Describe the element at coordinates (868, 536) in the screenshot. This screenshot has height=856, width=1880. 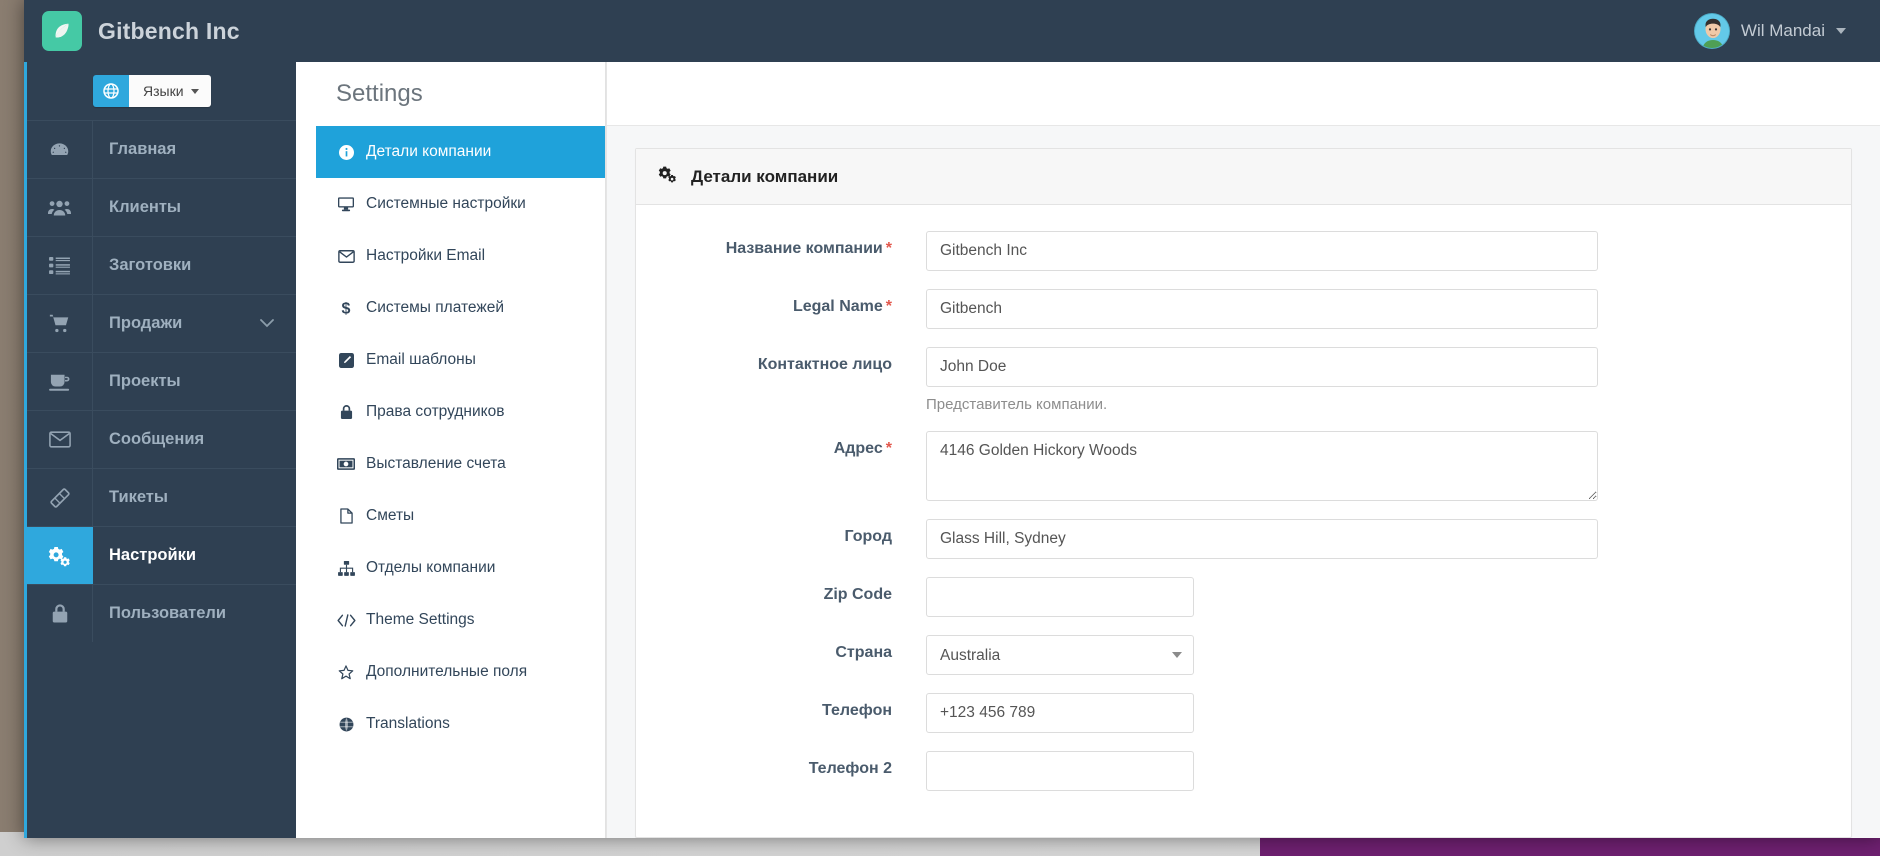
I see `field-label-text: Город` at that location.